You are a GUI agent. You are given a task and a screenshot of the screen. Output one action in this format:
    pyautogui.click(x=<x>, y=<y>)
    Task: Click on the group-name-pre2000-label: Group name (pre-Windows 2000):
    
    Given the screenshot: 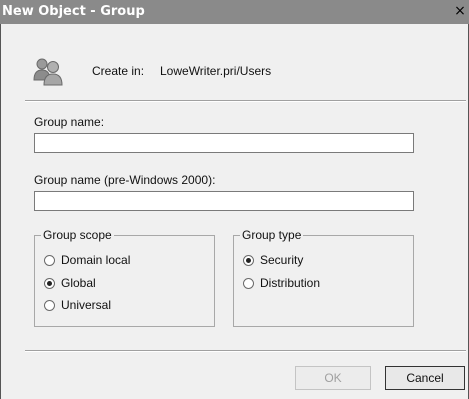 What is the action you would take?
    pyautogui.click(x=125, y=180)
    